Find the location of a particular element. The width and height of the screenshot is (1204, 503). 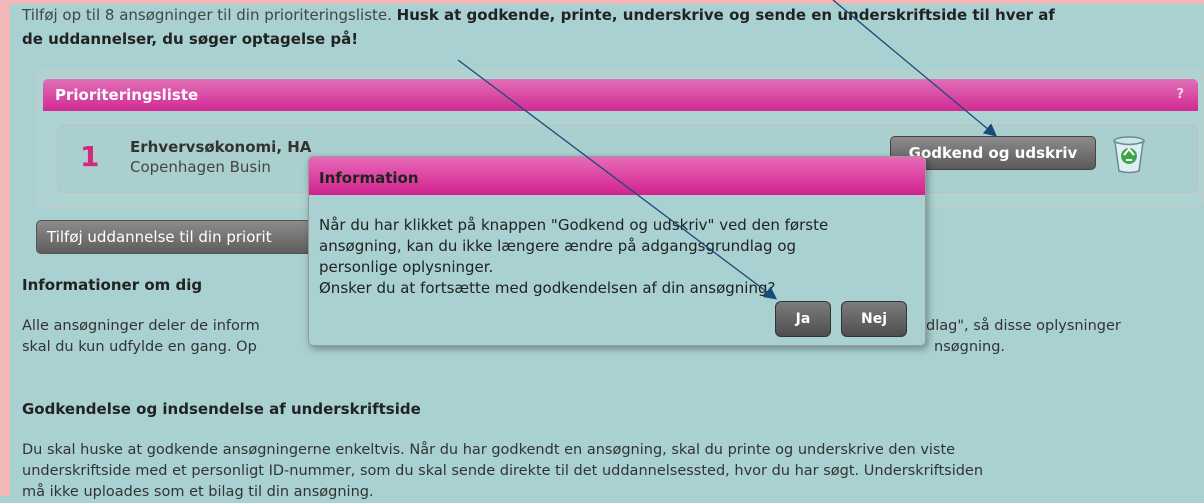

dialog-title: Information is located at coordinates (617, 176).